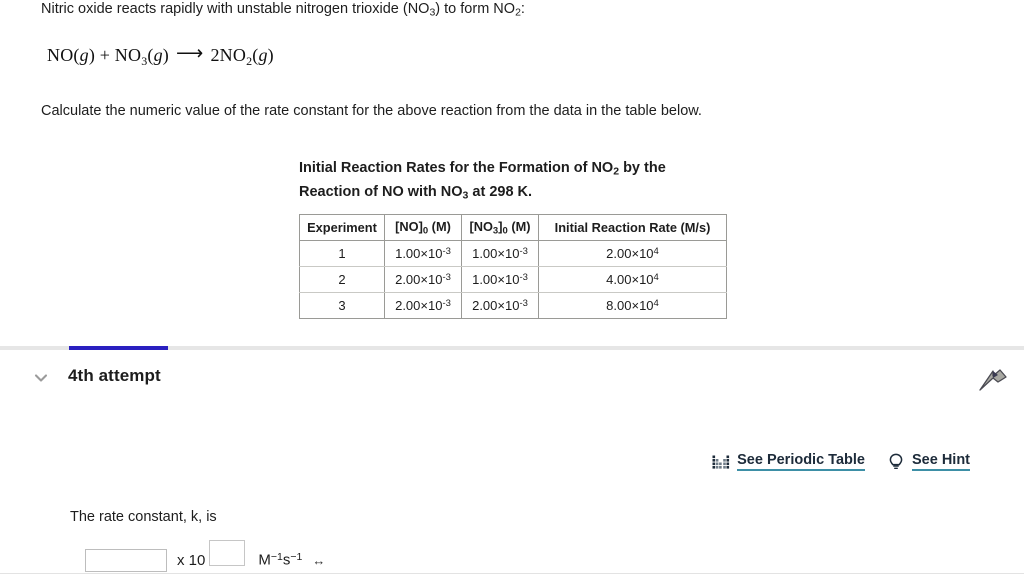 This screenshot has height=580, width=1024. Describe the element at coordinates (233, 55) in the screenshot. I see `equation-product: NO` at that location.